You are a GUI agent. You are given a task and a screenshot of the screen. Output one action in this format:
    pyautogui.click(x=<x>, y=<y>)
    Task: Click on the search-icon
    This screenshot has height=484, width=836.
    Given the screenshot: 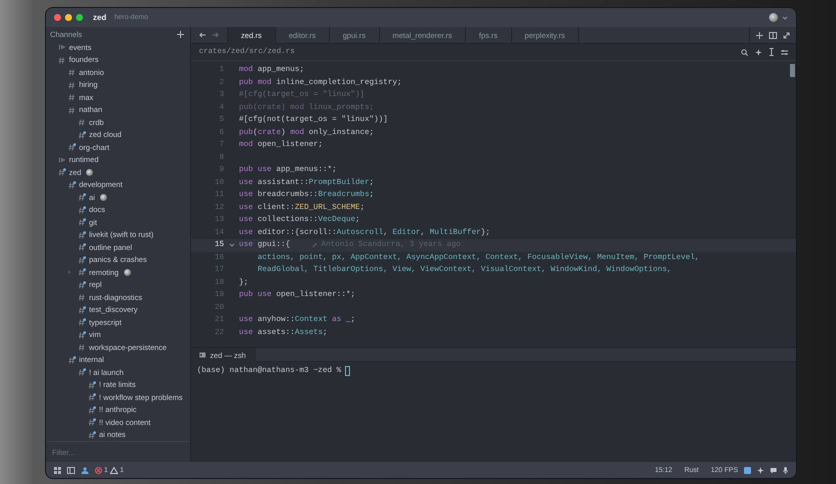 What is the action you would take?
    pyautogui.click(x=744, y=52)
    